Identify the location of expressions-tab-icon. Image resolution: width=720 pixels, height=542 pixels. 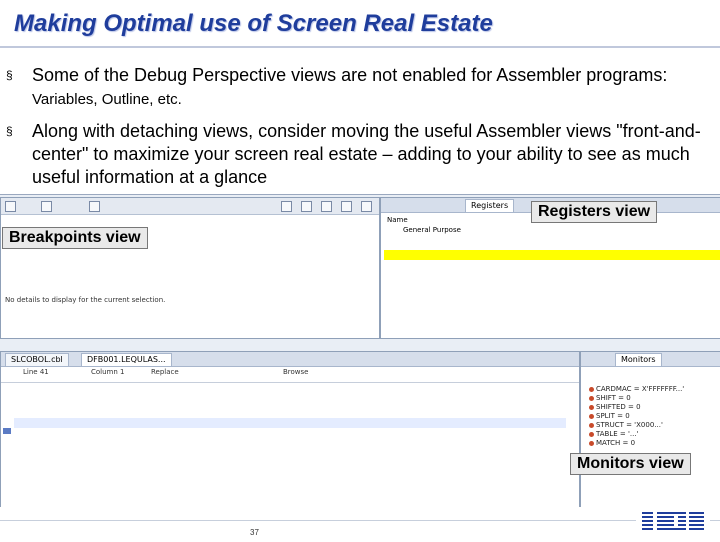
(94, 206).